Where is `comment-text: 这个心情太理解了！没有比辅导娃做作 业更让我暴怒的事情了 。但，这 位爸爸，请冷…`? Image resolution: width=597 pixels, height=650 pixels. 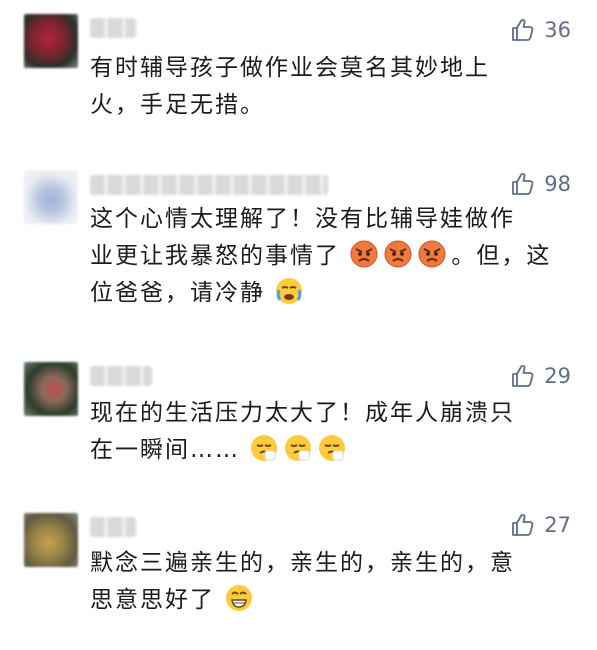 comment-text: 这个心情太理解了！没有比辅导娃做作 业更让我暴怒的事情了 。但，这 位爸爸，请冷… is located at coordinates (335, 256).